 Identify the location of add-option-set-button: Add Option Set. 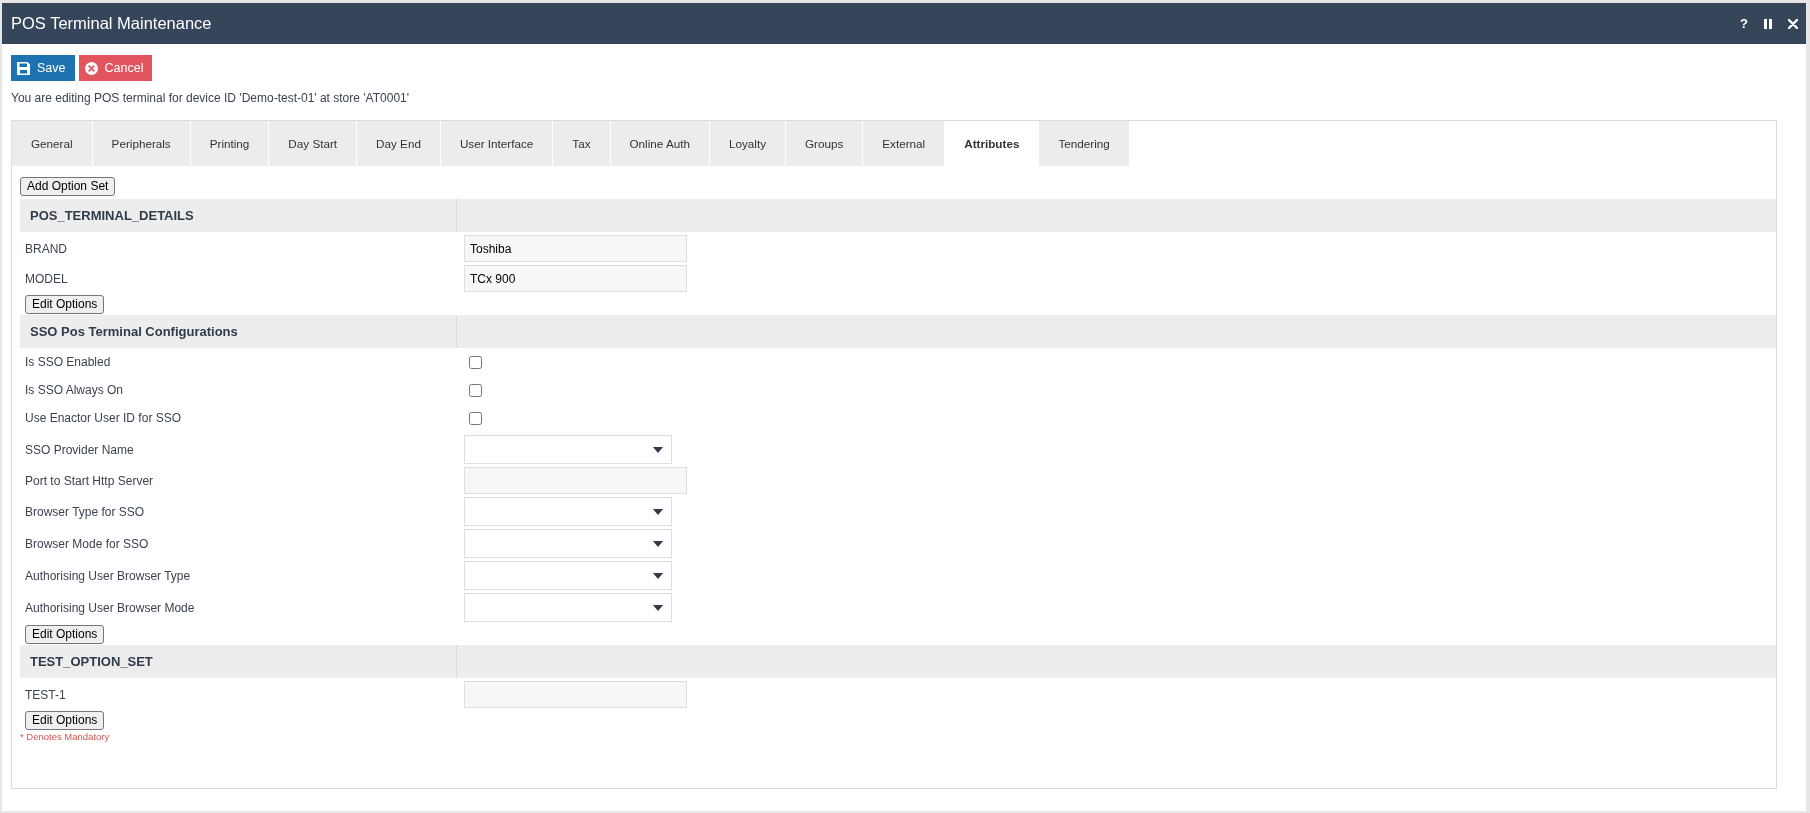
(68, 186).